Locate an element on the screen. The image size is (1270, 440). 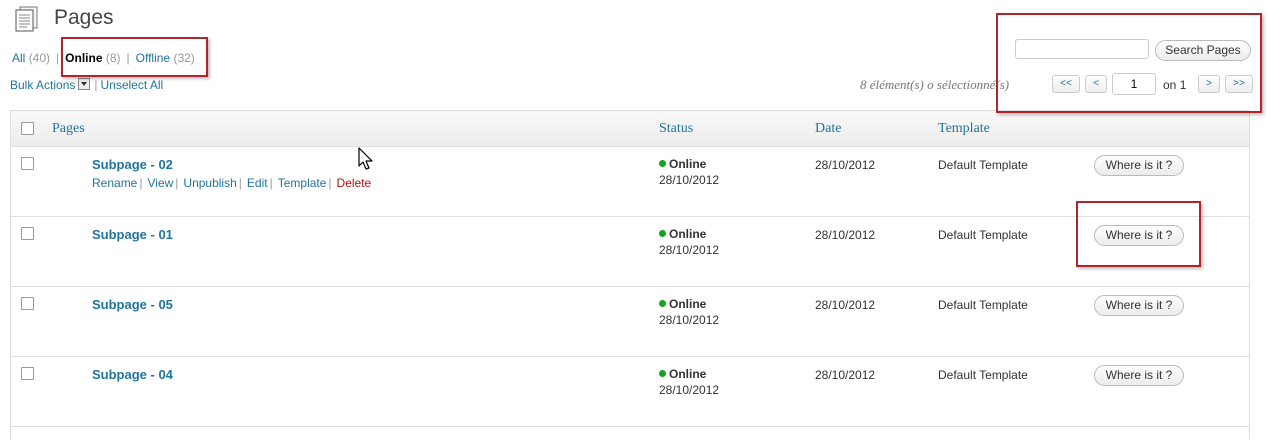
unpublish-link: Unpublish is located at coordinates (209, 183).